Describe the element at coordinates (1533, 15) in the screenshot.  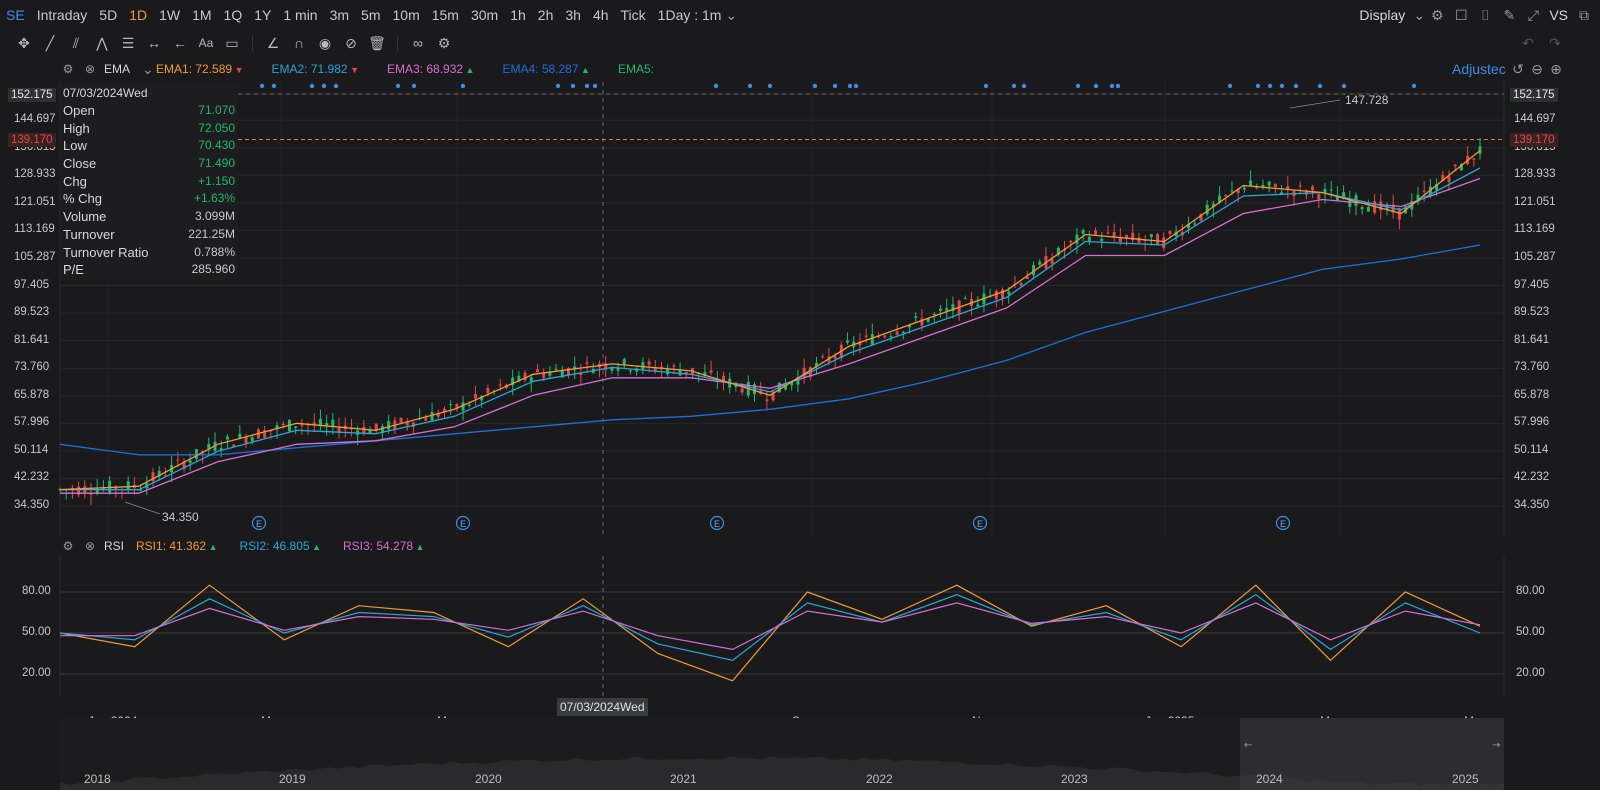
I see `fullscreen-icon: ⤢` at that location.